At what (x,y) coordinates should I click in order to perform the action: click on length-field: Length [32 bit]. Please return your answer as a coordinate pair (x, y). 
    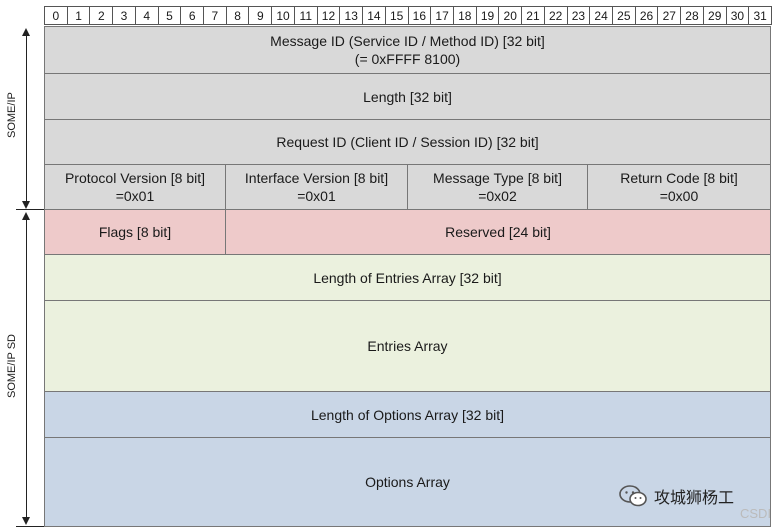
    Looking at the image, I should click on (407, 96).